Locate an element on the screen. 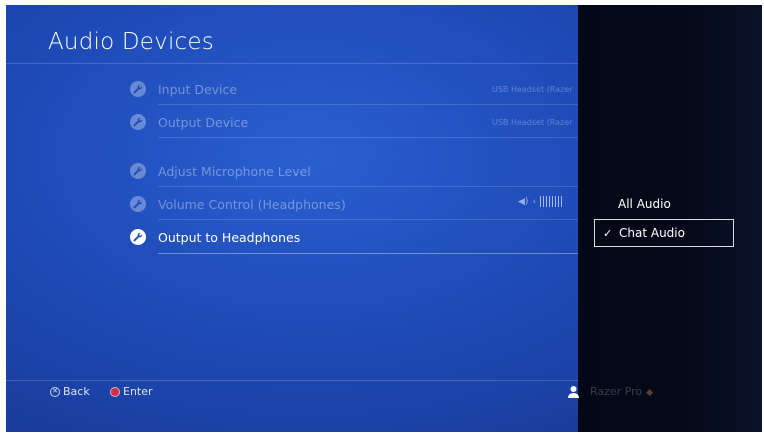  title-divider is located at coordinates (292, 63).